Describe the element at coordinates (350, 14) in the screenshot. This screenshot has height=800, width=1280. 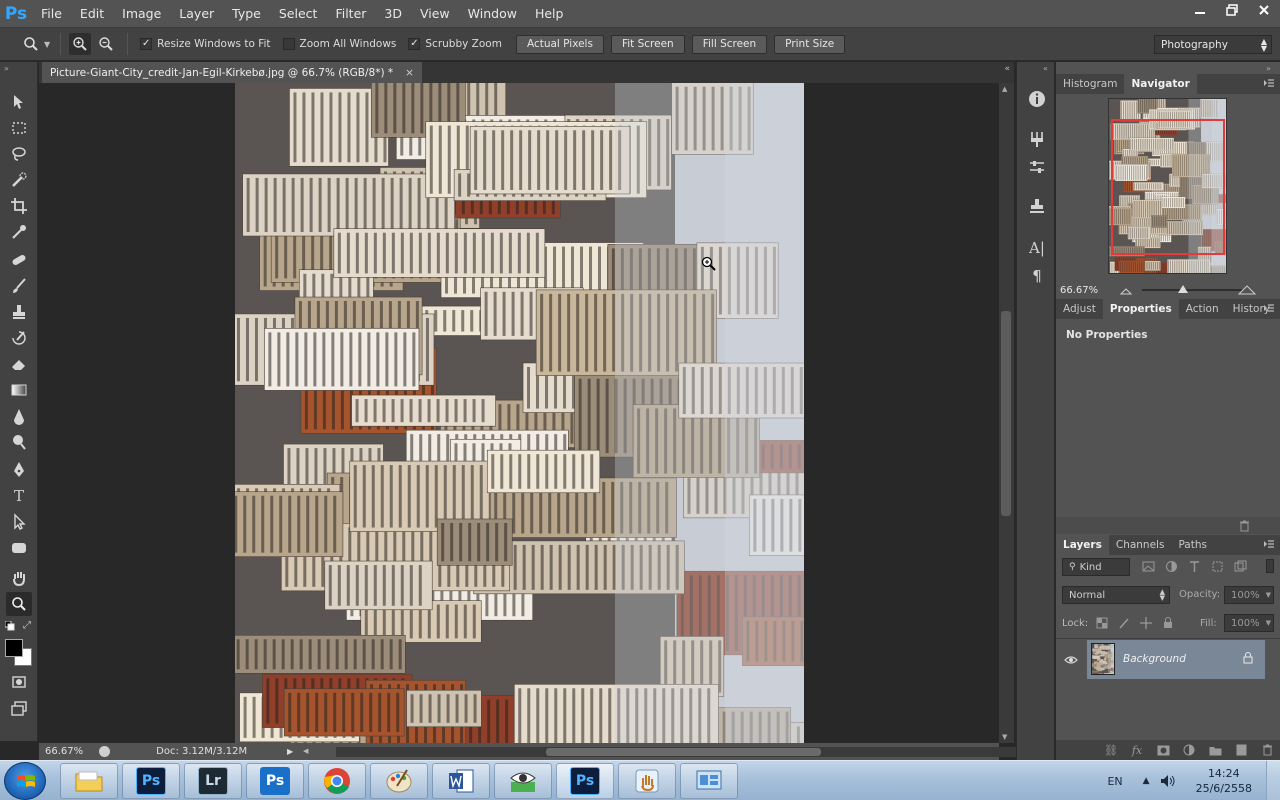
I see `menu-filter: Filter` at that location.